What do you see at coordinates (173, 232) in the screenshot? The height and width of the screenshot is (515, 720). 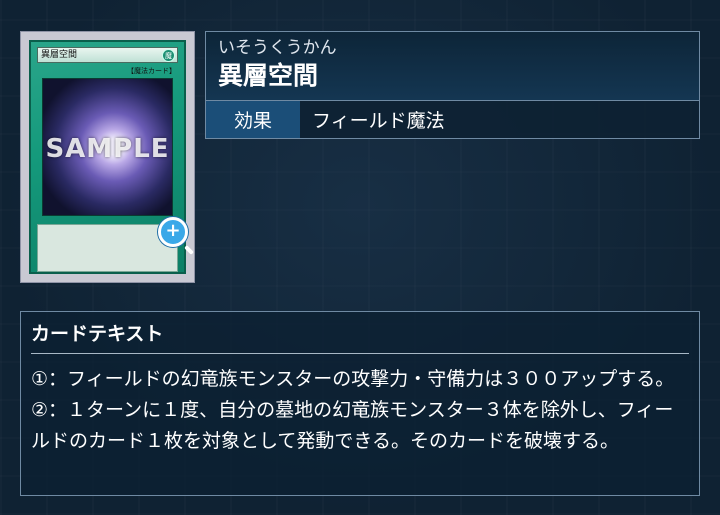 I see `zoom-in-icon` at bounding box center [173, 232].